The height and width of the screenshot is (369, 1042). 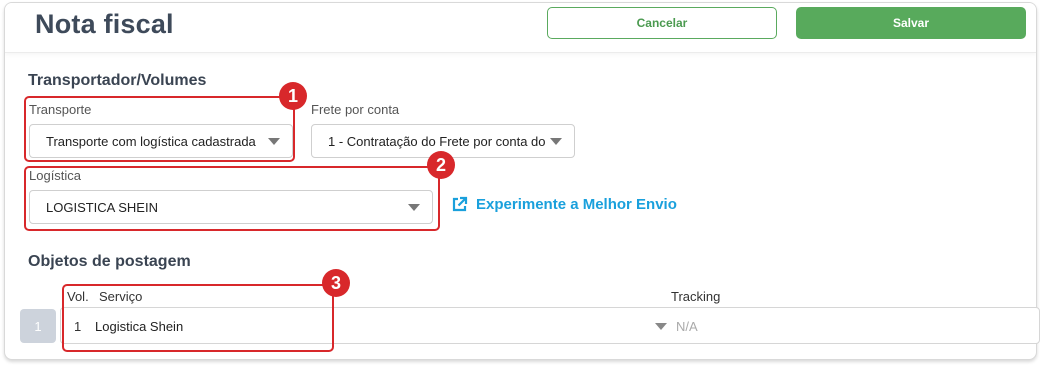 I want to click on page-title: Nota fiscal, so click(x=104, y=24).